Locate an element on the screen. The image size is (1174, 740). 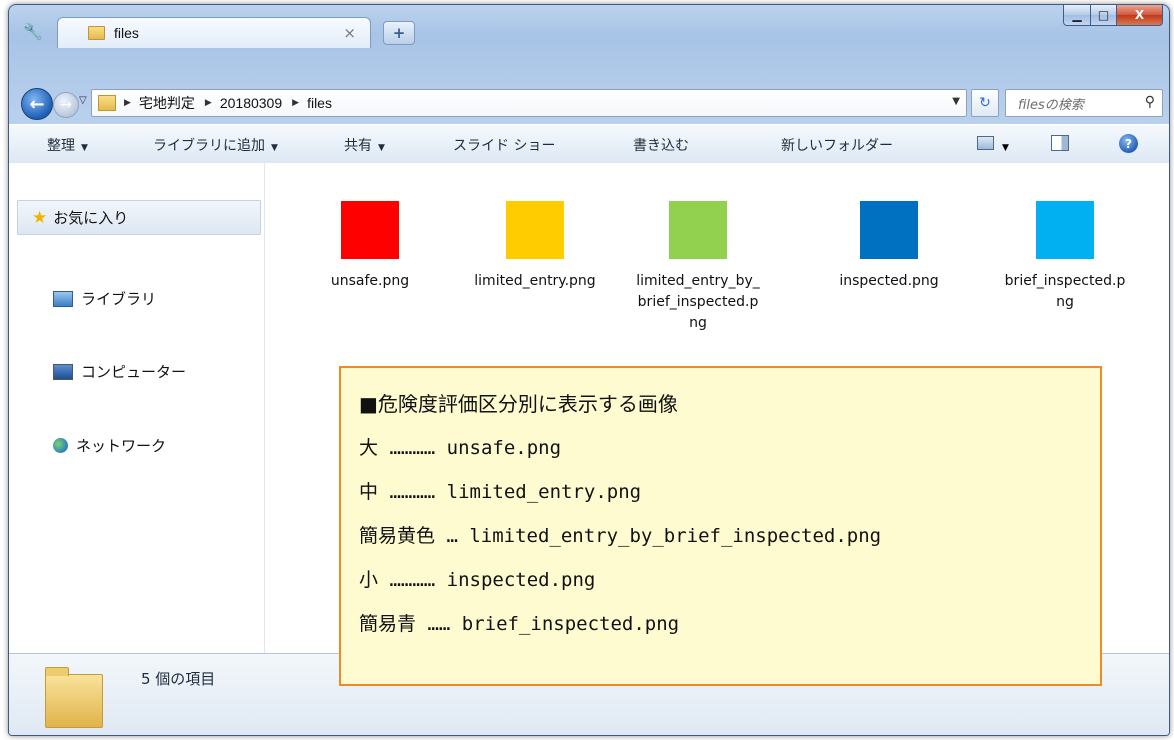
breadcrumb-item: 宅地判定 is located at coordinates (167, 103).